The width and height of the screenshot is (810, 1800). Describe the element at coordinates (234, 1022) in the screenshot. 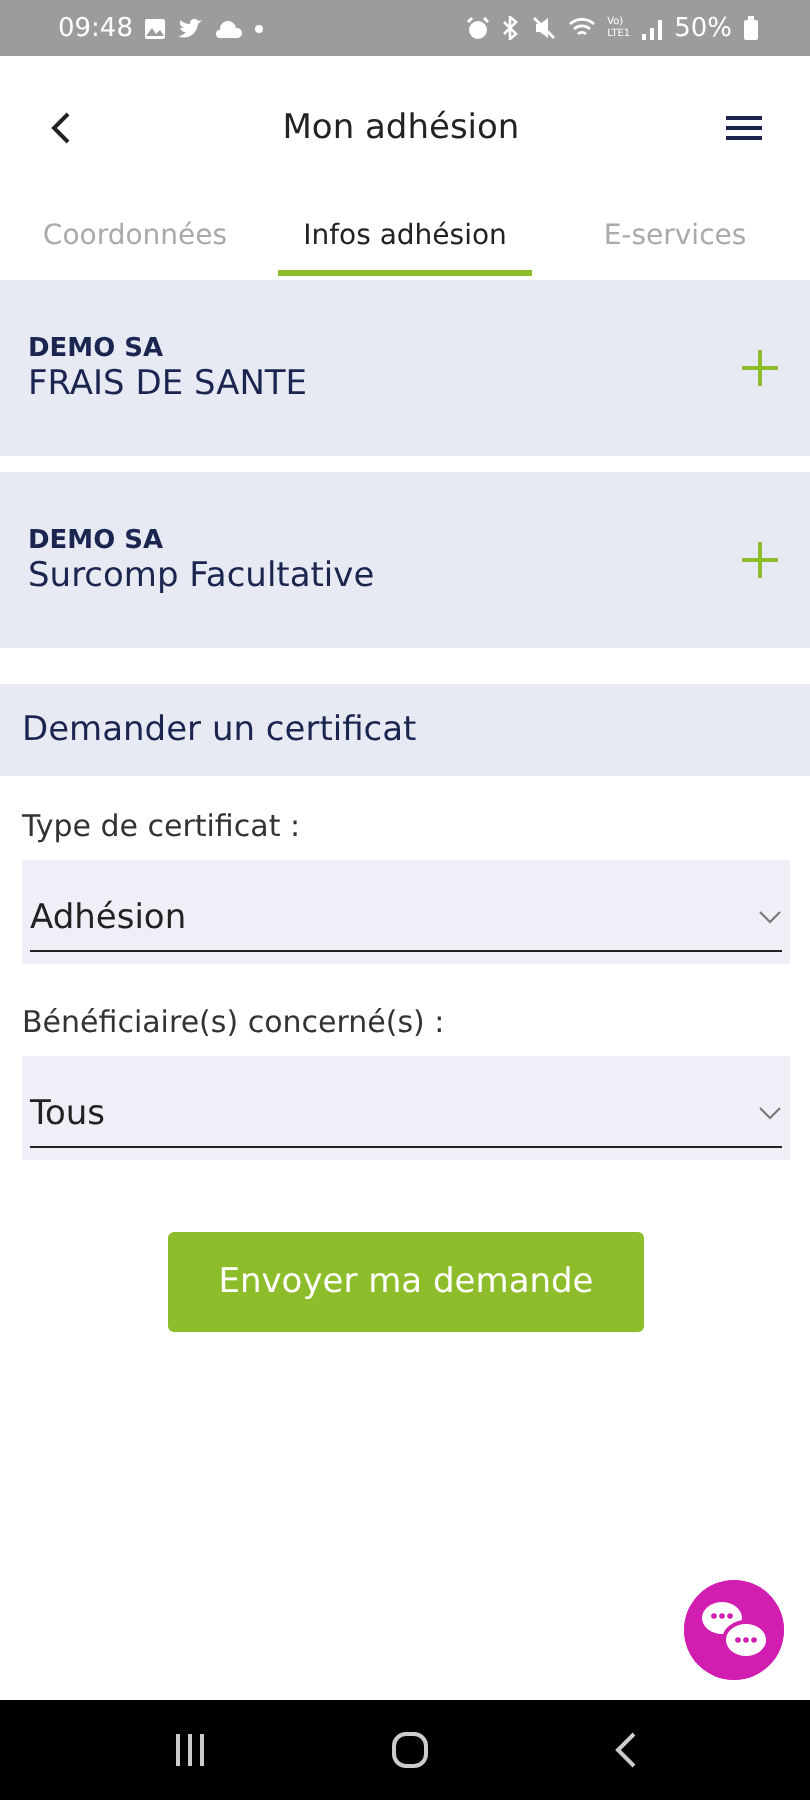

I see `field-label: Bénéficiaire(s) concerné(s) :` at that location.